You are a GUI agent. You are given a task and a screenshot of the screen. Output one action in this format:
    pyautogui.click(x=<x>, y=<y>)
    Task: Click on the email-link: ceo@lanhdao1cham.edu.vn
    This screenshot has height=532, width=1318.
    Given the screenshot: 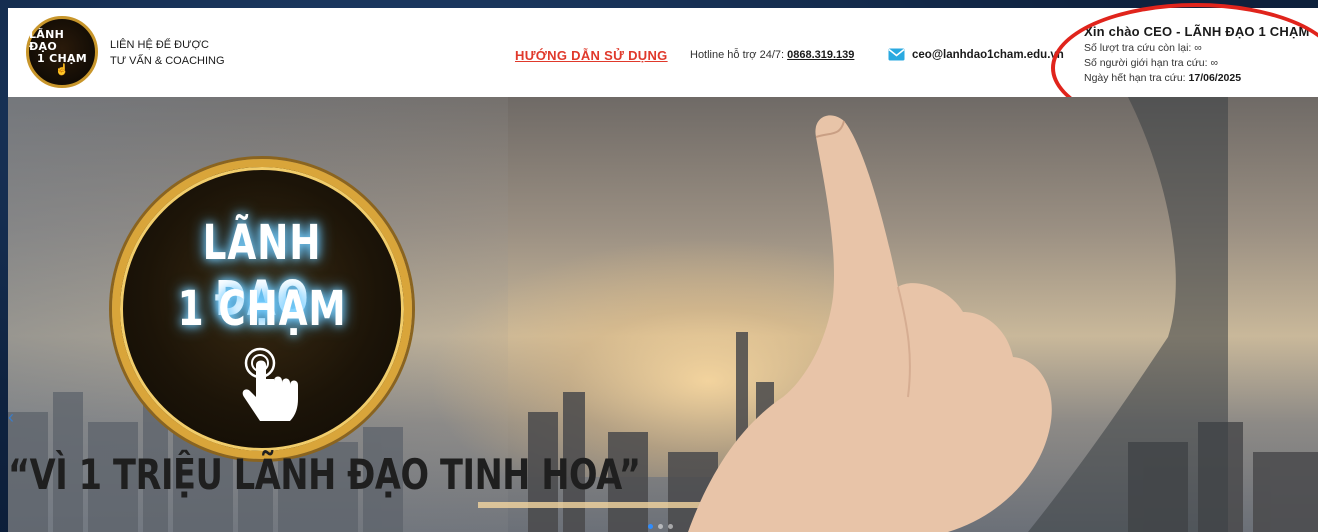 What is the action you would take?
    pyautogui.click(x=988, y=55)
    